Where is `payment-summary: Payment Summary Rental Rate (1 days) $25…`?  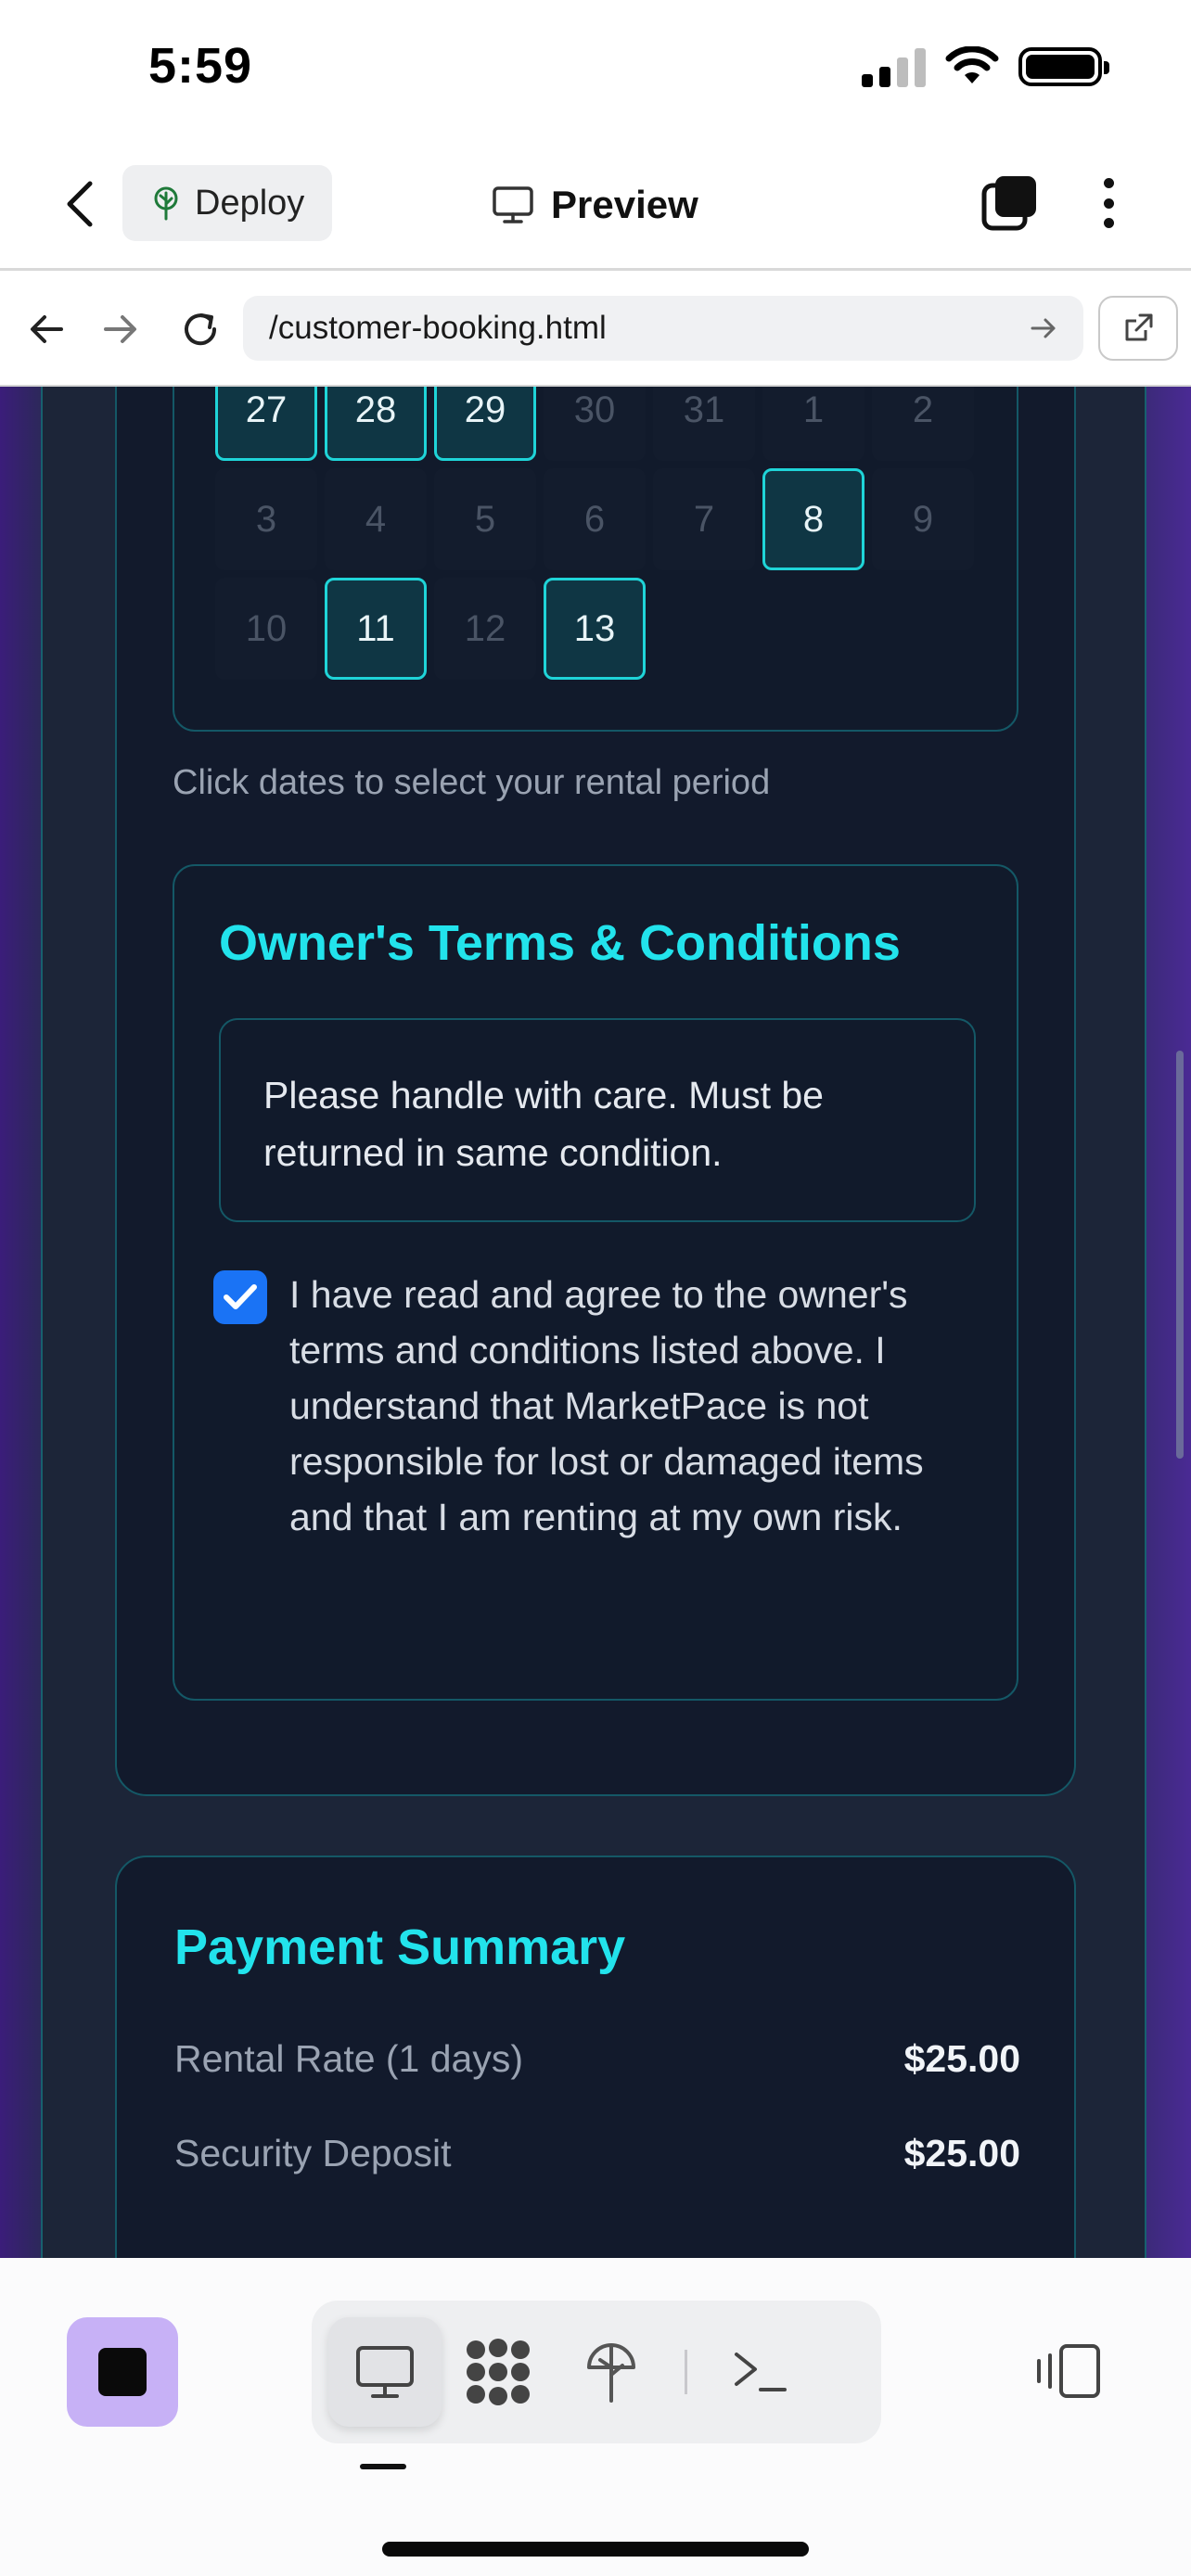
payment-summary: Payment Summary Rental Rate (1 days) $25… is located at coordinates (595, 2057).